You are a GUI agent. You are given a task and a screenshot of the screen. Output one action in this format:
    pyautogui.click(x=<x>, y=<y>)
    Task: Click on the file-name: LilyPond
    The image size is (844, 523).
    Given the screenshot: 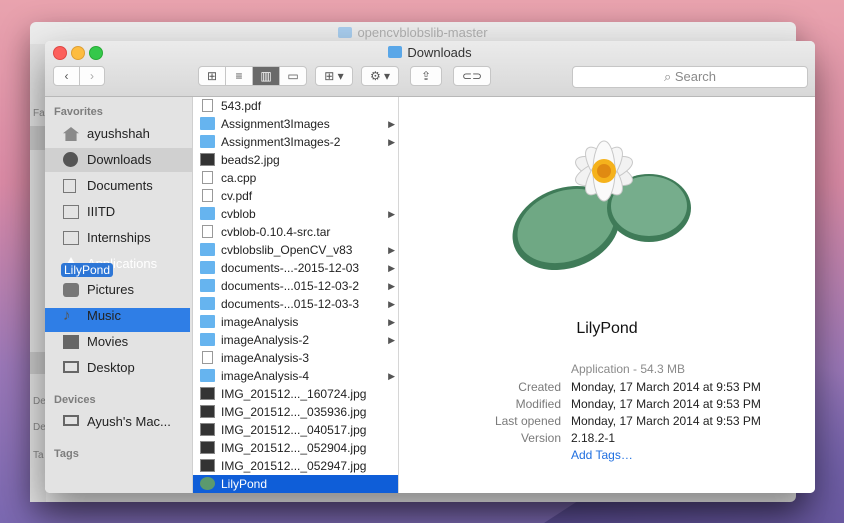 What is the action you would take?
    pyautogui.click(x=244, y=484)
    